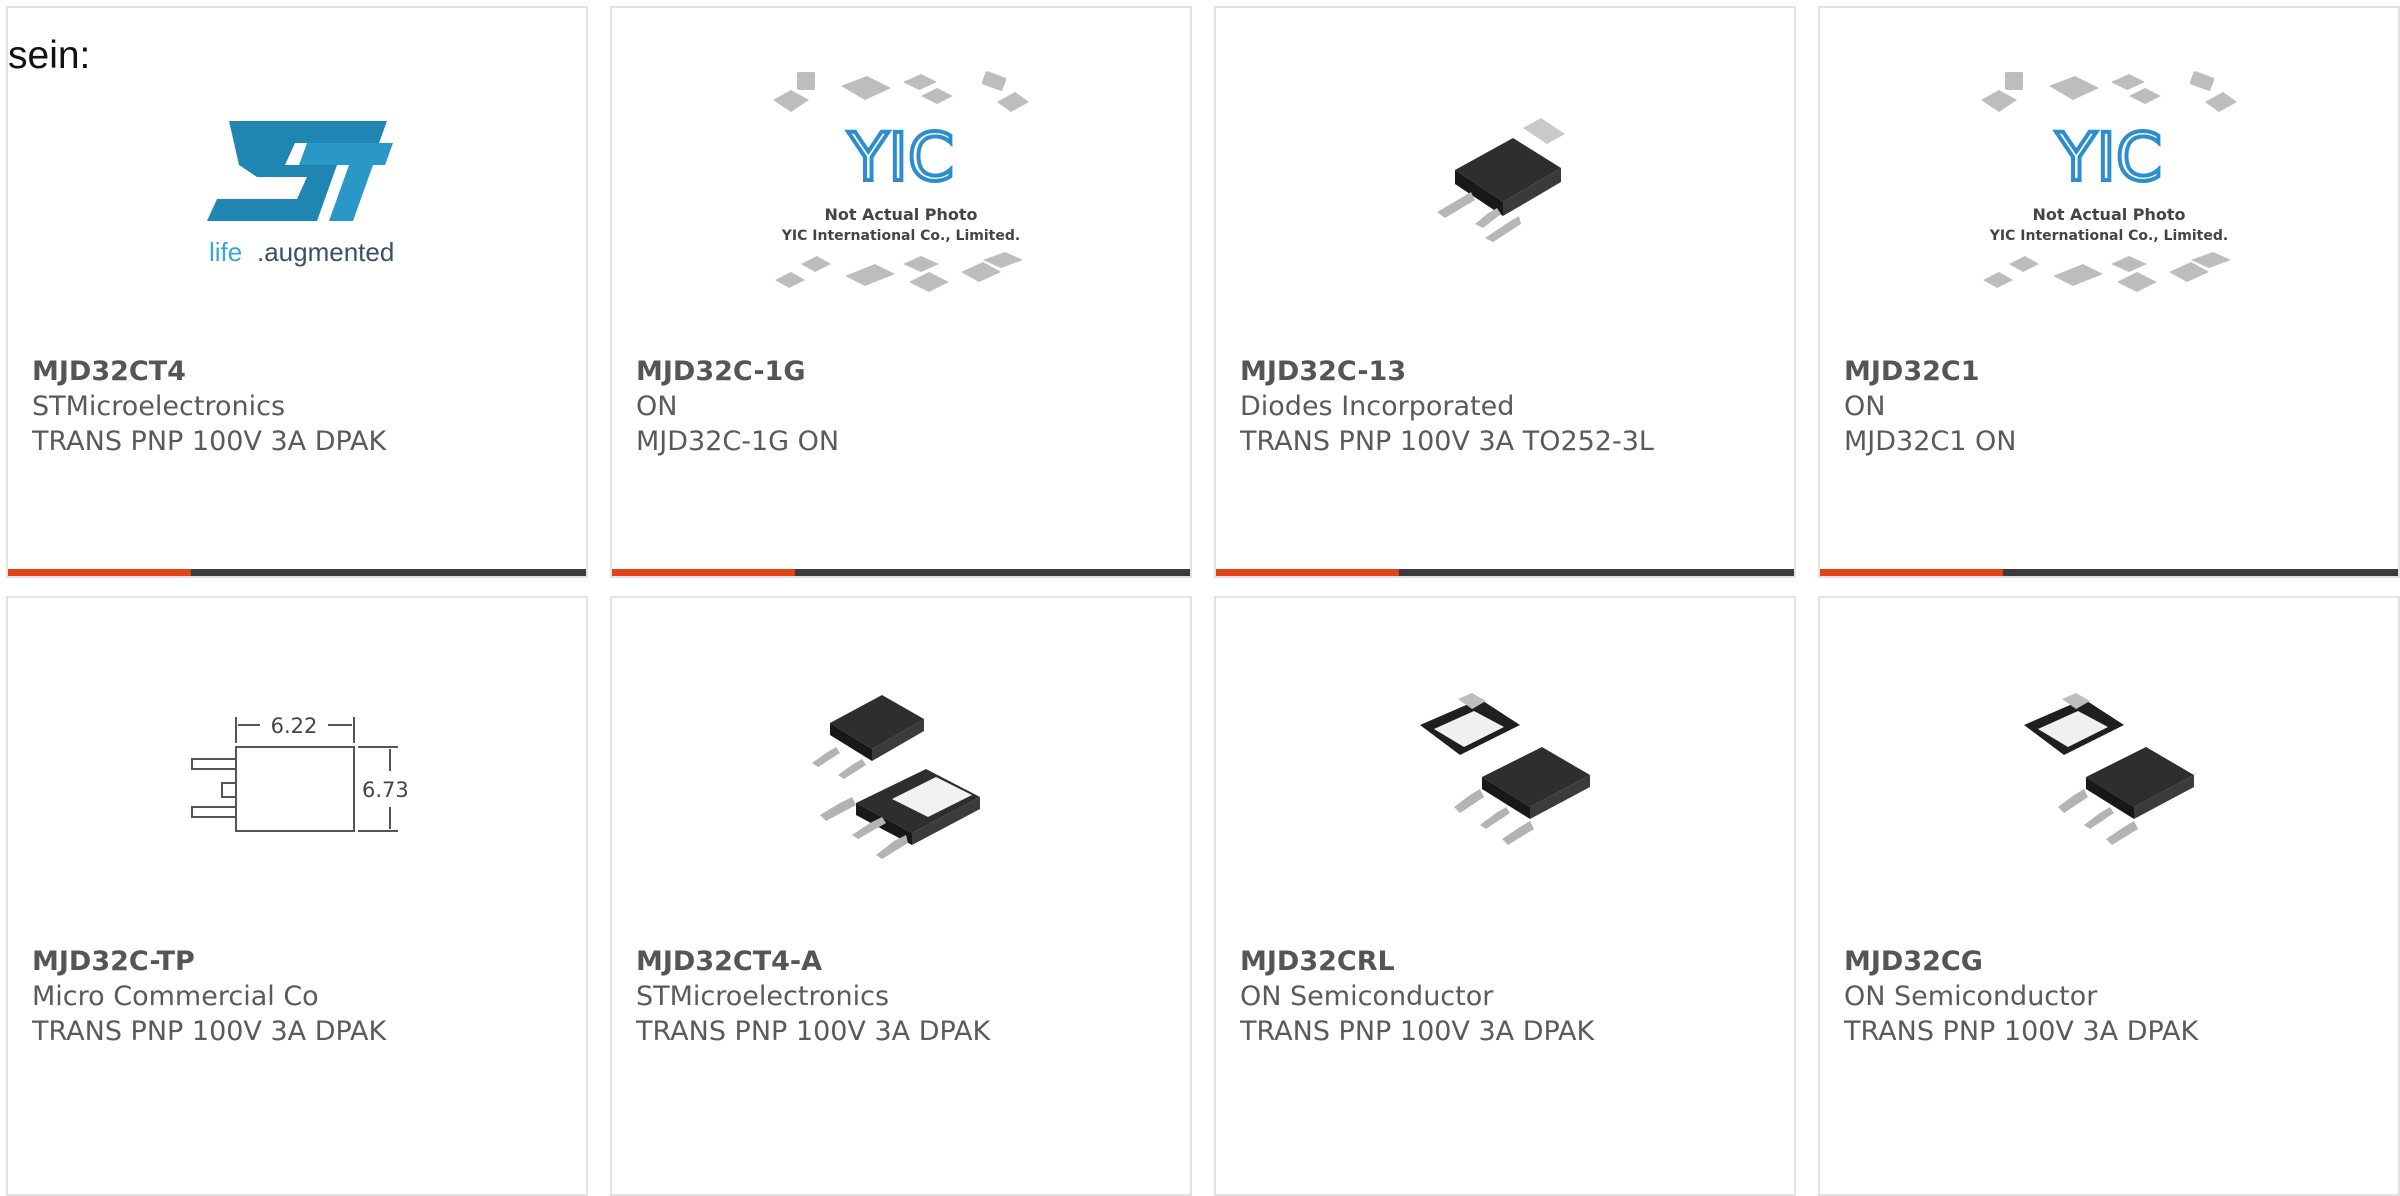 The width and height of the screenshot is (2400, 1196). Describe the element at coordinates (2116, 406) in the screenshot. I see `product-info: MJD32C1 ON MJD32C1 ON` at that location.